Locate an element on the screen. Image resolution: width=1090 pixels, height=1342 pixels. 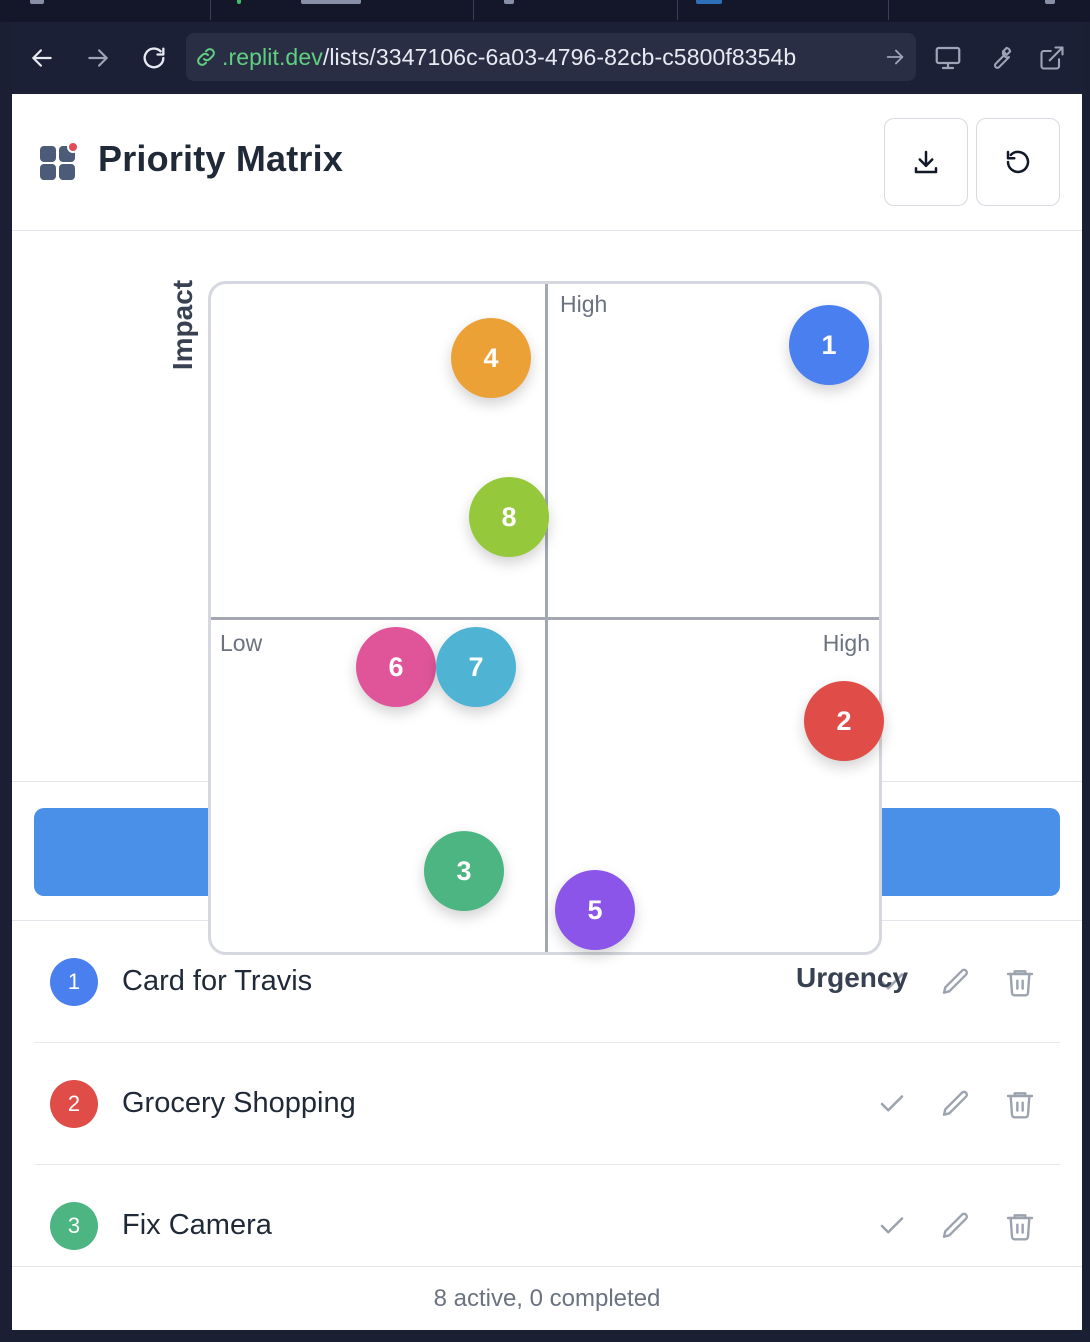
list-item: 2 Grocery Shopping is located at coordinates (547, 1104).